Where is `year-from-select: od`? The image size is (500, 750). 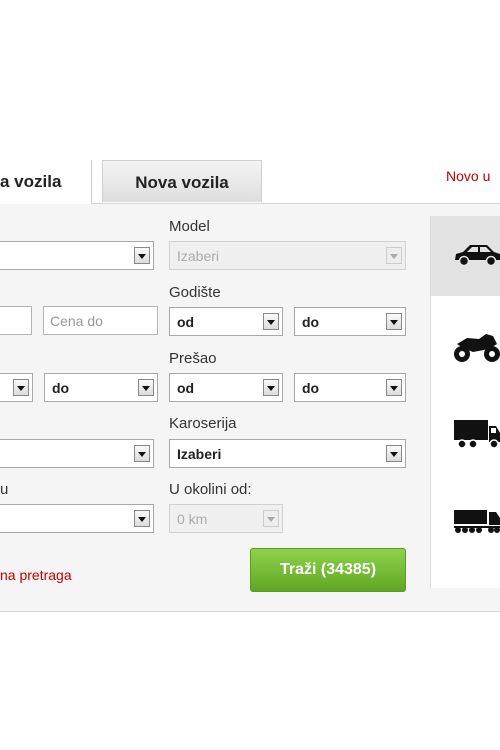
year-from-select: od is located at coordinates (226, 321).